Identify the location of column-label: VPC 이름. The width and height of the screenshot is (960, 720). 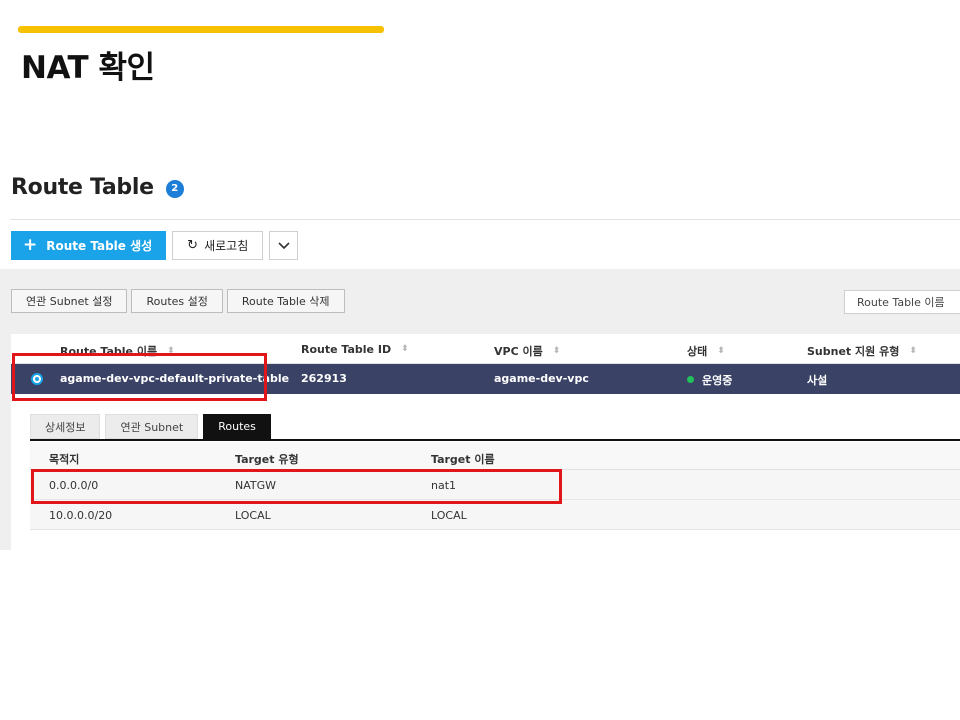
(518, 351).